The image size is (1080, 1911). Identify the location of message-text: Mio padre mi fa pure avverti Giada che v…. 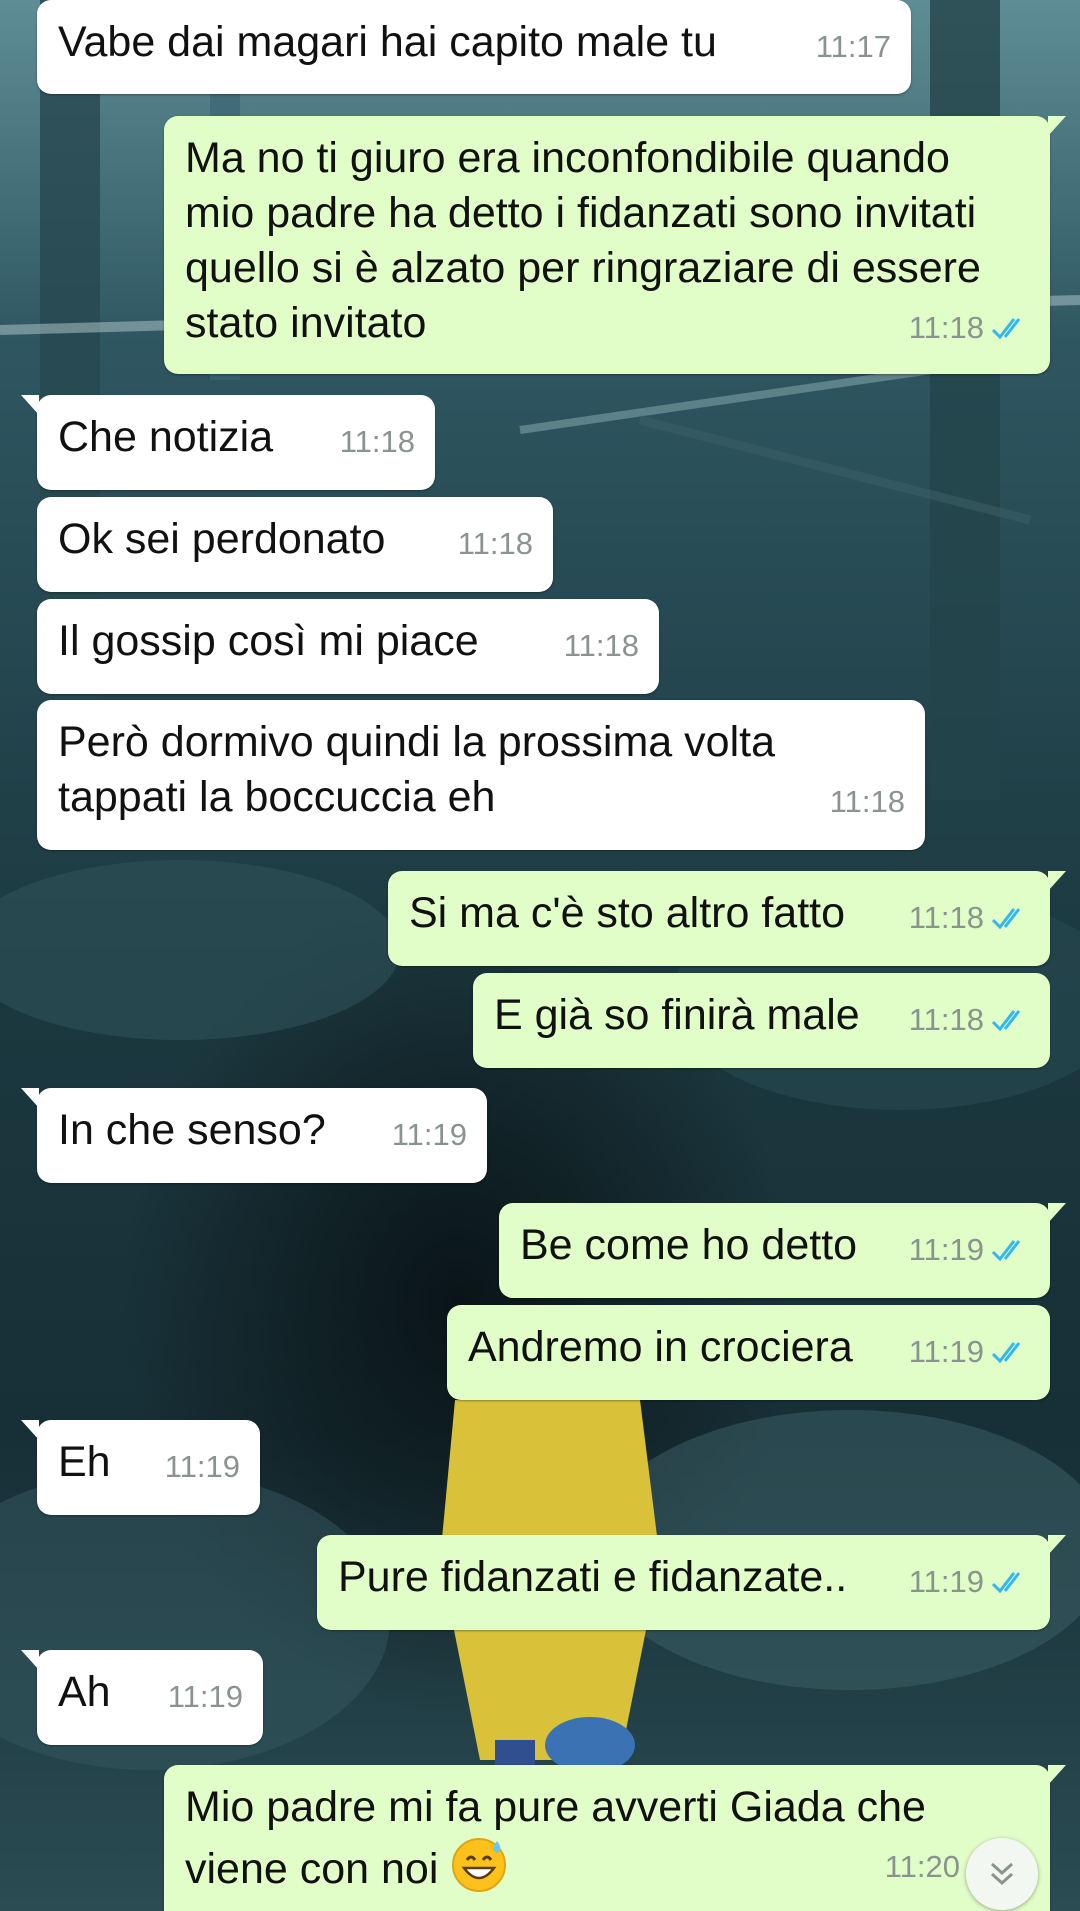
(555, 1838).